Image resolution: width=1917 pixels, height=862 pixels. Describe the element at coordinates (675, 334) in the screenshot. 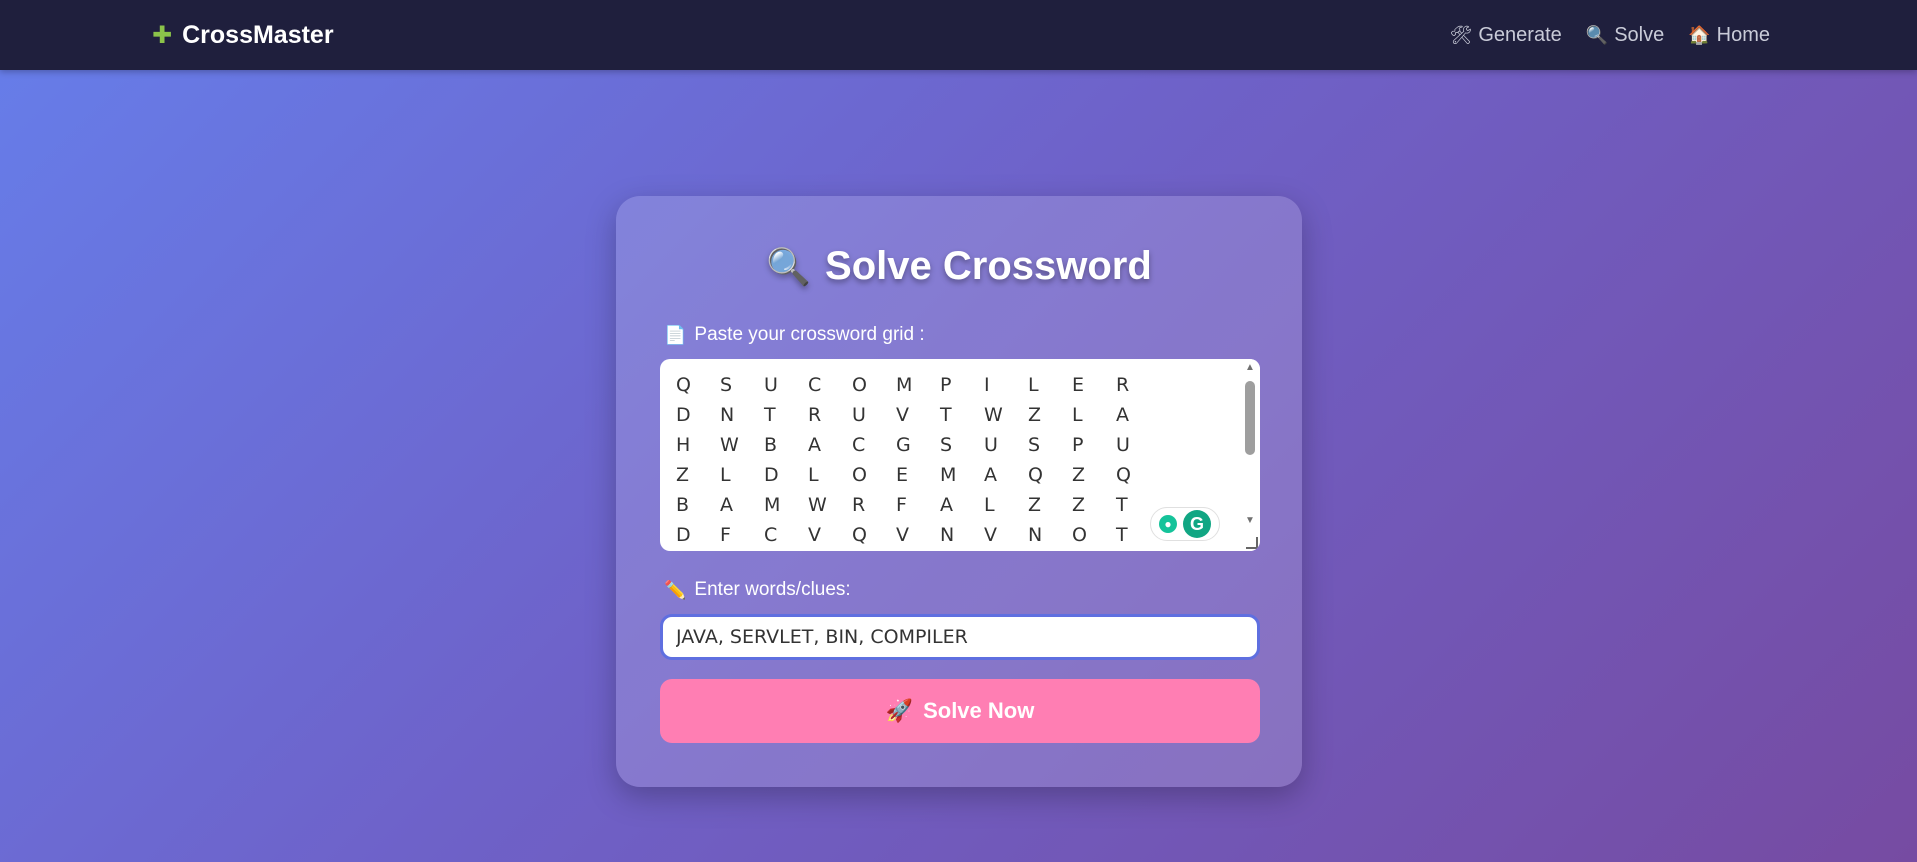

I see `document-icon: 📄` at that location.